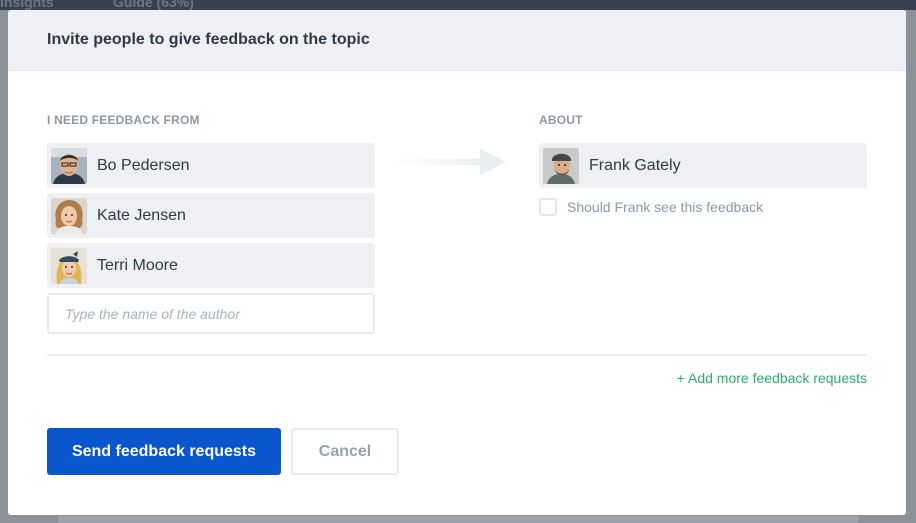 The image size is (916, 523). I want to click on see-feedback-checkbox, so click(548, 207).